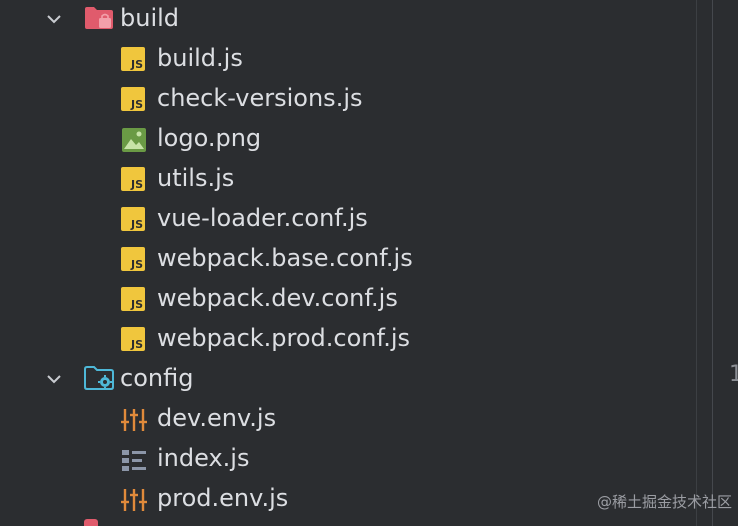  What do you see at coordinates (157, 378) in the screenshot?
I see `folder-label-config: config` at bounding box center [157, 378].